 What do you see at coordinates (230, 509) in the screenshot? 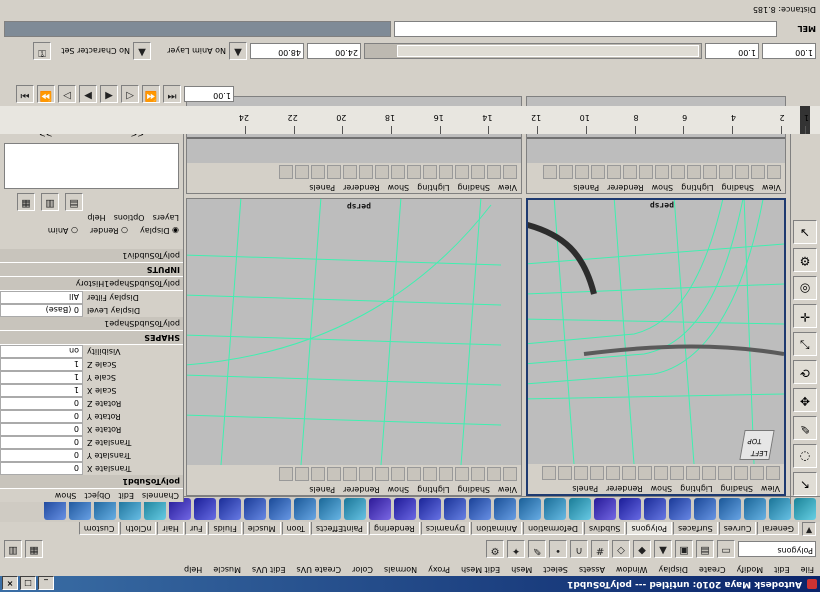
I see `insert-edge-loop-icon` at bounding box center [230, 509].